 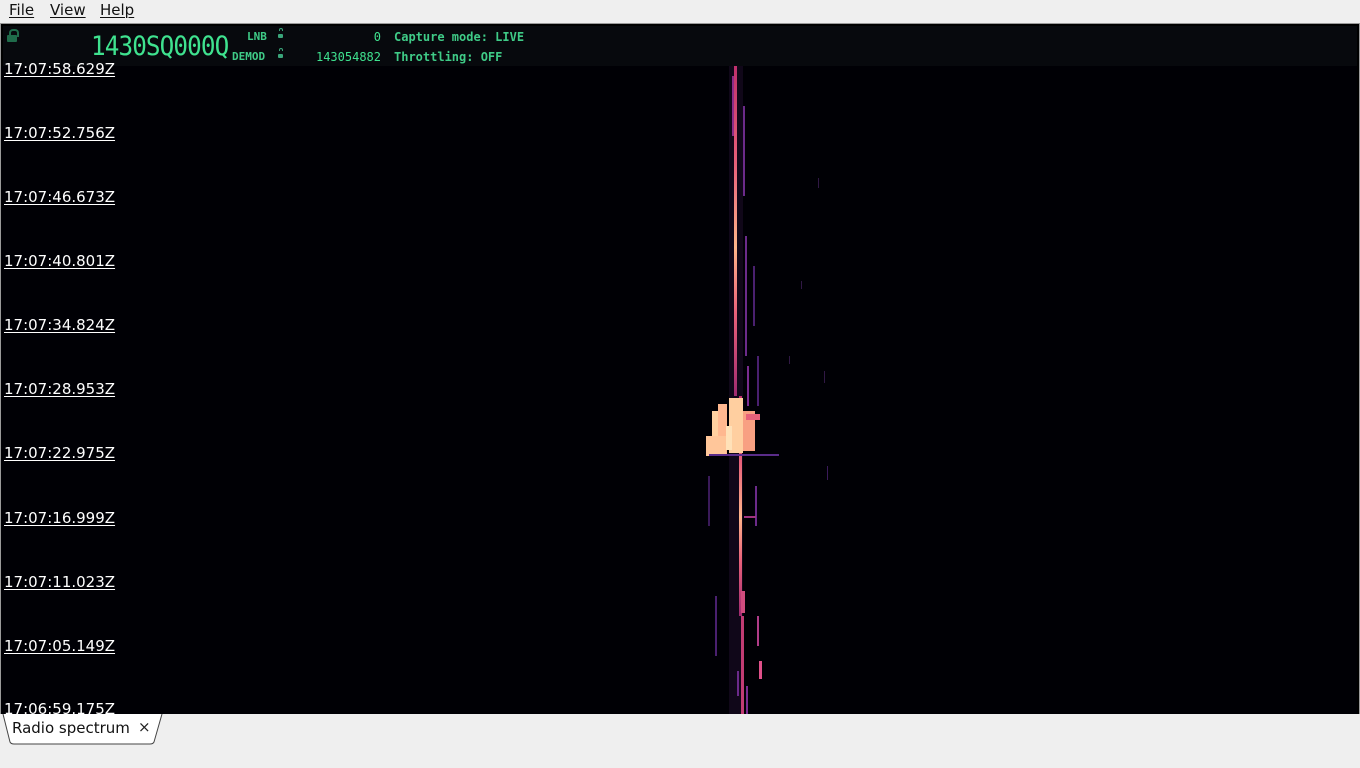 What do you see at coordinates (68, 10) in the screenshot?
I see `menu-view: View` at bounding box center [68, 10].